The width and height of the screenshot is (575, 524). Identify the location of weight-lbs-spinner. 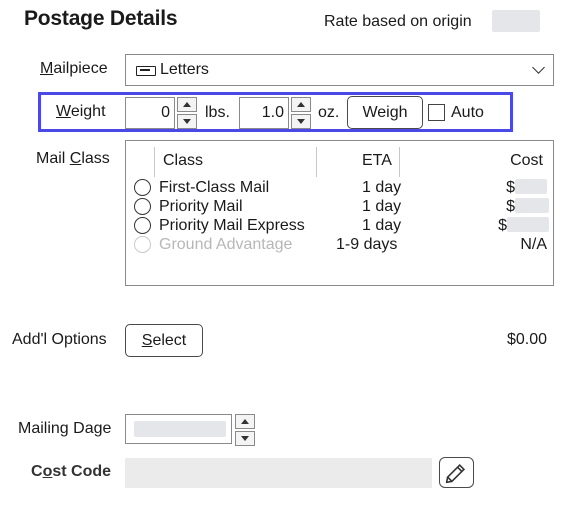
(187, 113).